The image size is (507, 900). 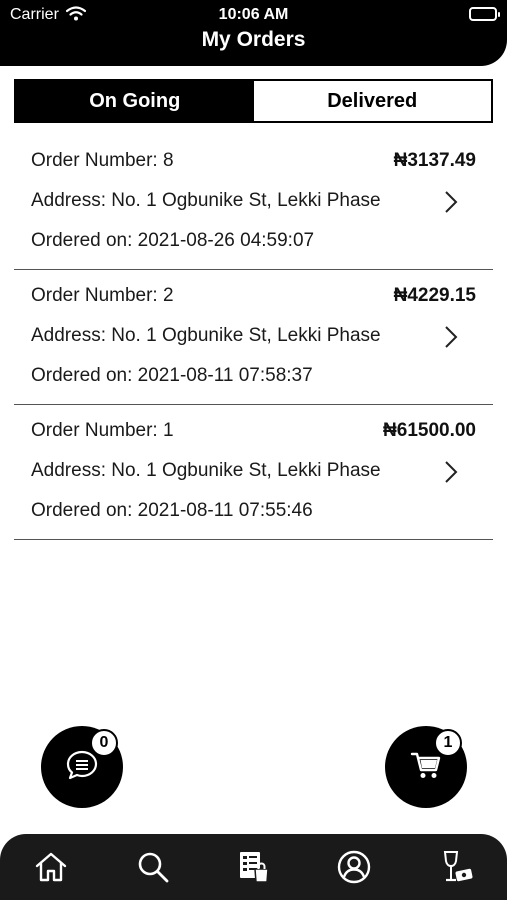 What do you see at coordinates (372, 101) in the screenshot?
I see `tab-delivered: Delivered` at bounding box center [372, 101].